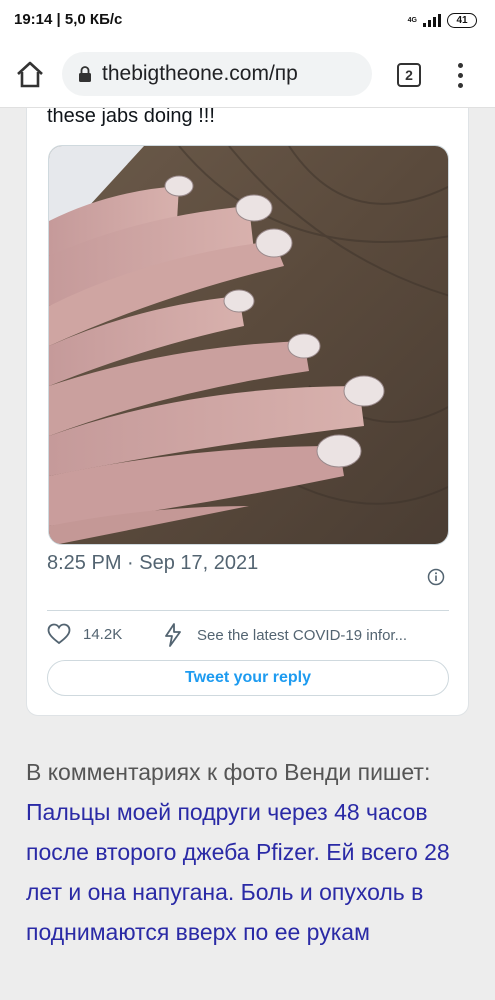 This screenshot has height=1000, width=495. Describe the element at coordinates (247, 20) in the screenshot. I see `status-bar: 19:14 | 5,0 КБ/с 4G 41` at that location.